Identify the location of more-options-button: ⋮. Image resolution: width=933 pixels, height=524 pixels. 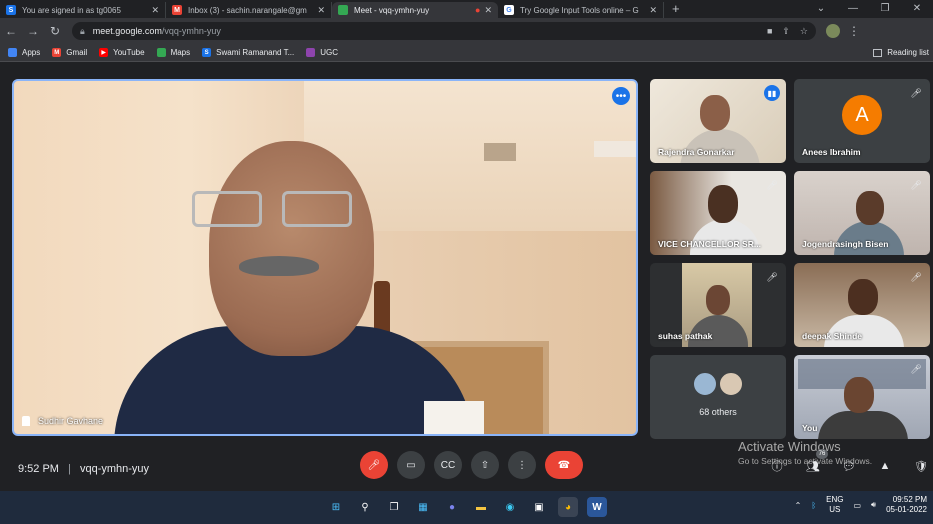
(522, 465).